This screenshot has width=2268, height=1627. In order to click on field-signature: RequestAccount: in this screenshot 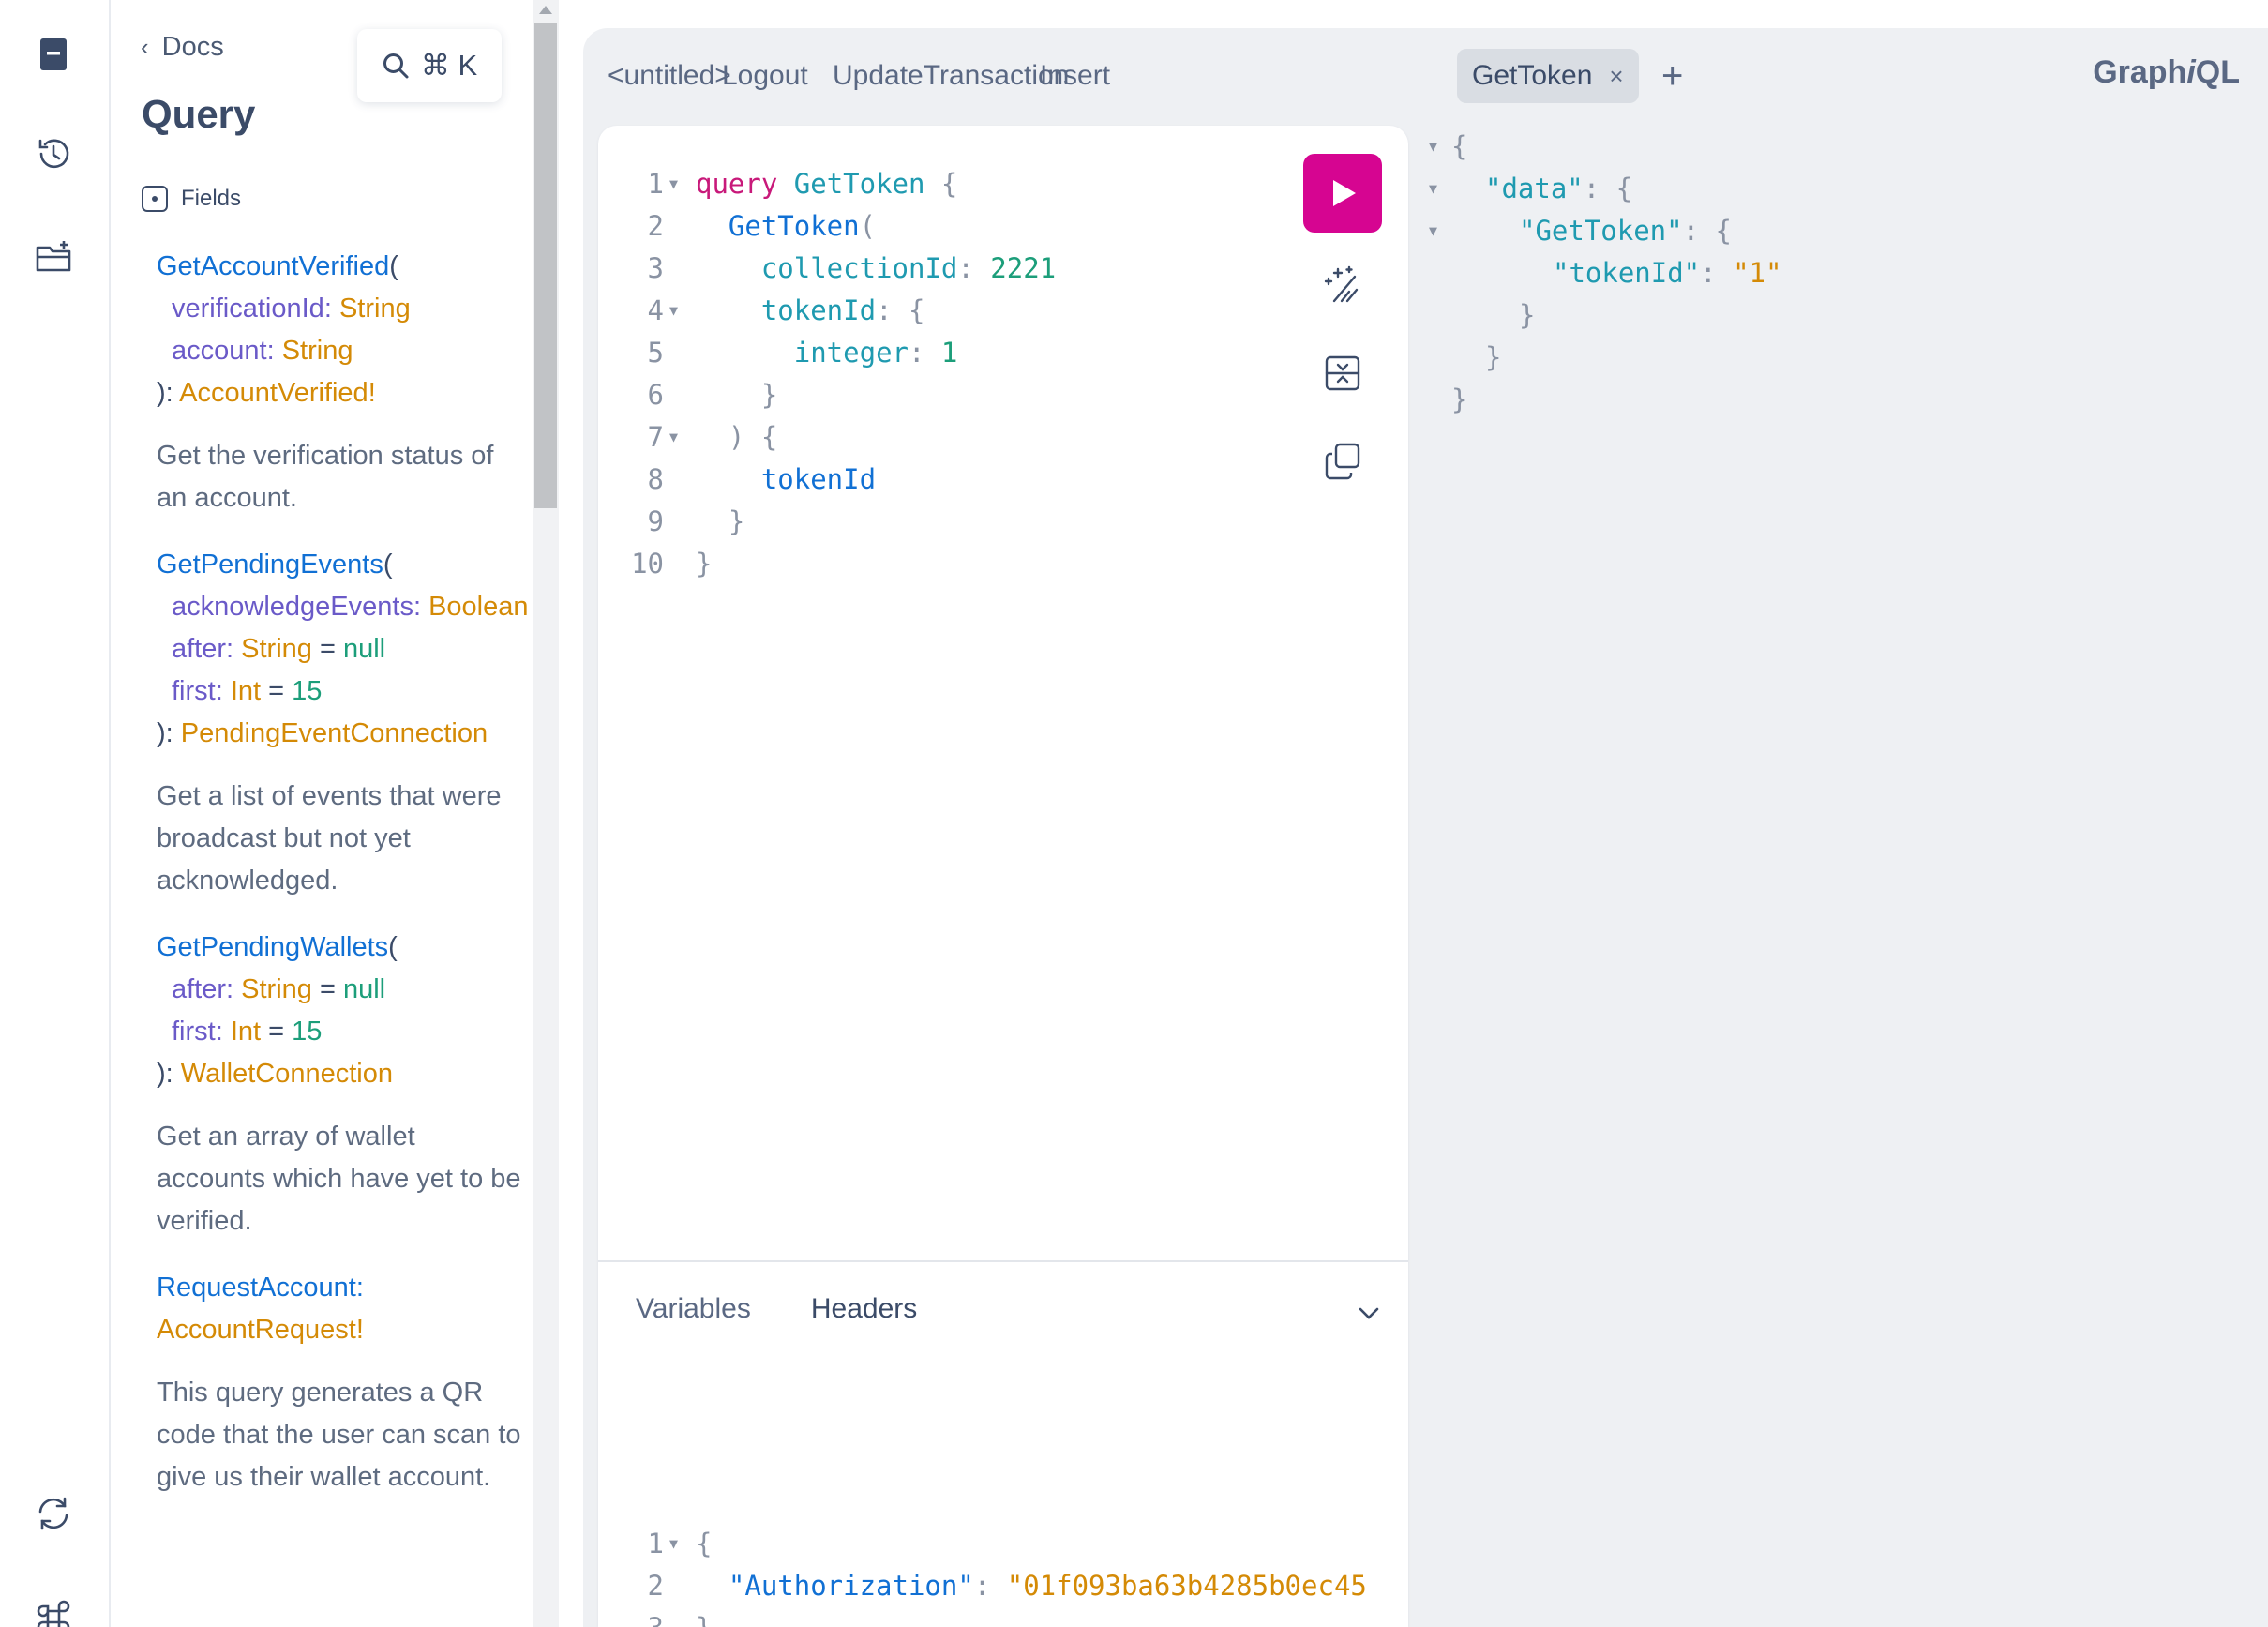, I will do `click(339, 1288)`.